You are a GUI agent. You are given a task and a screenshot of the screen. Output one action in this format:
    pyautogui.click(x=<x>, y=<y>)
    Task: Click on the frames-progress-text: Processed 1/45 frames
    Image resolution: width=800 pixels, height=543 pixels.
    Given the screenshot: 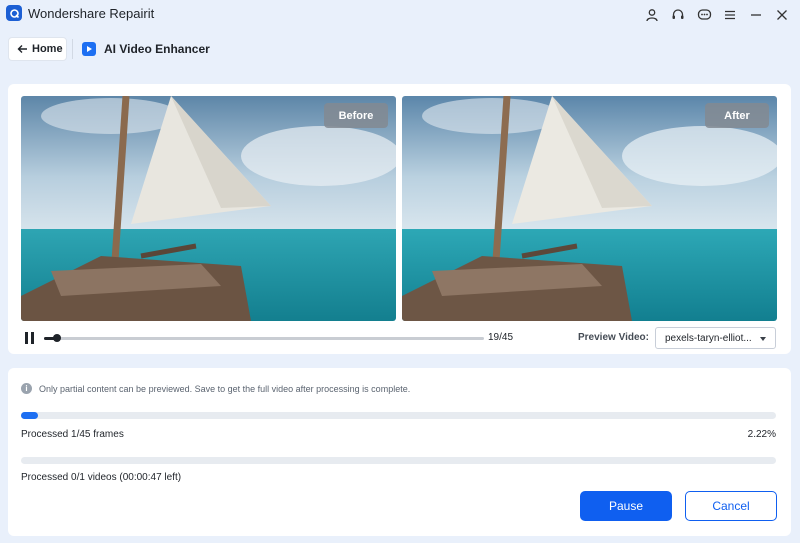 What is the action you would take?
    pyautogui.click(x=72, y=434)
    